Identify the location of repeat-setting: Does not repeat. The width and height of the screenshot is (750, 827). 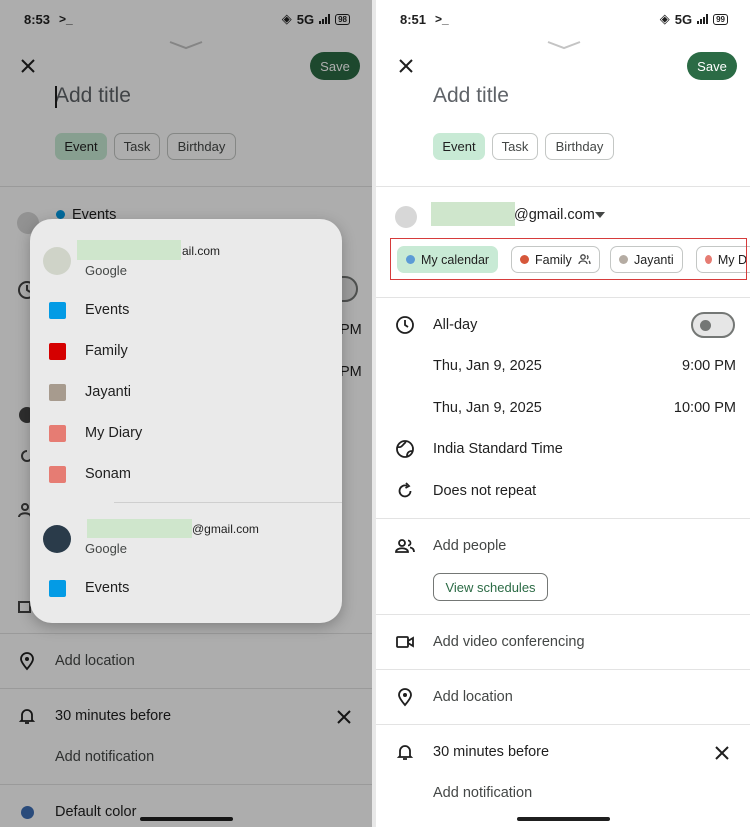
(484, 491).